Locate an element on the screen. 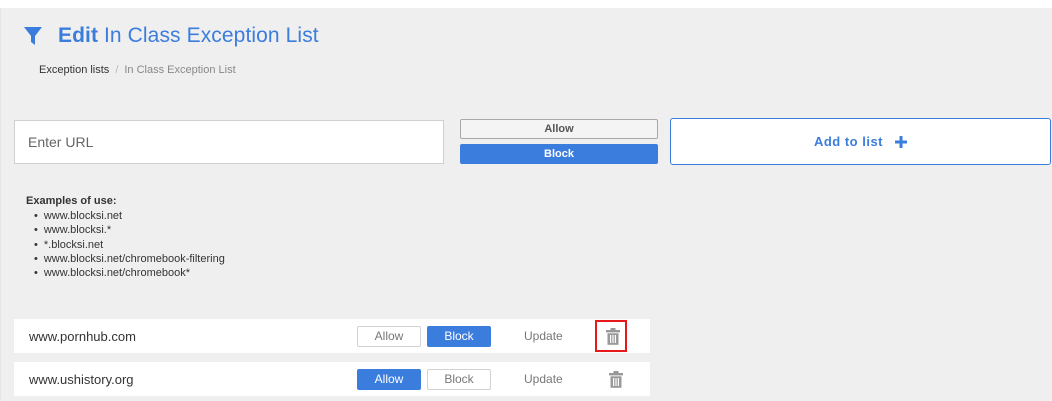 The image size is (1052, 401). filter-icon is located at coordinates (33, 36).